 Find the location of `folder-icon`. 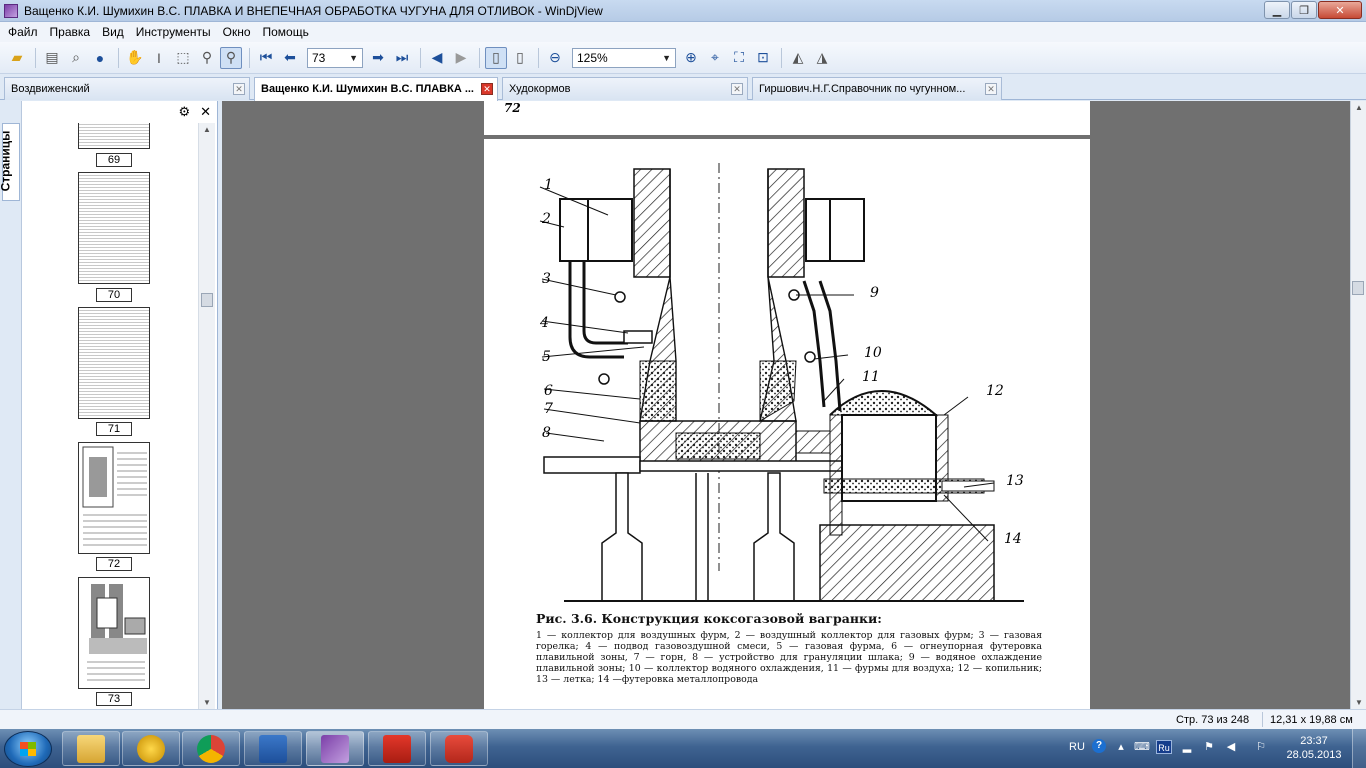

folder-icon is located at coordinates (91, 748).